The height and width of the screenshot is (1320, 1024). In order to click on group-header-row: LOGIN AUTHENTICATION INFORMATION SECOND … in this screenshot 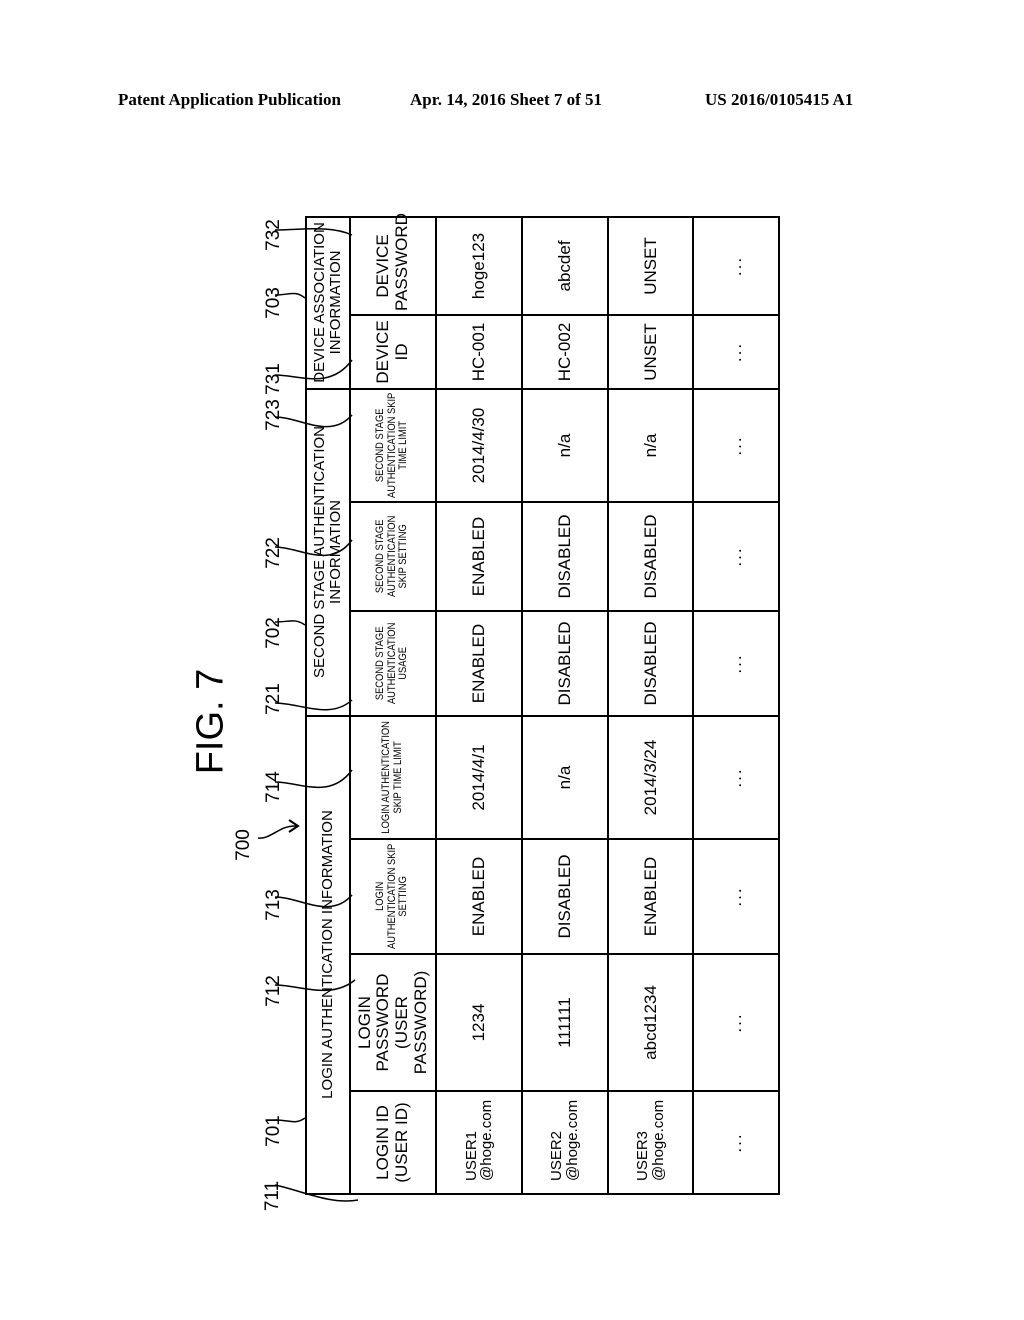, I will do `click(328, 705)`.